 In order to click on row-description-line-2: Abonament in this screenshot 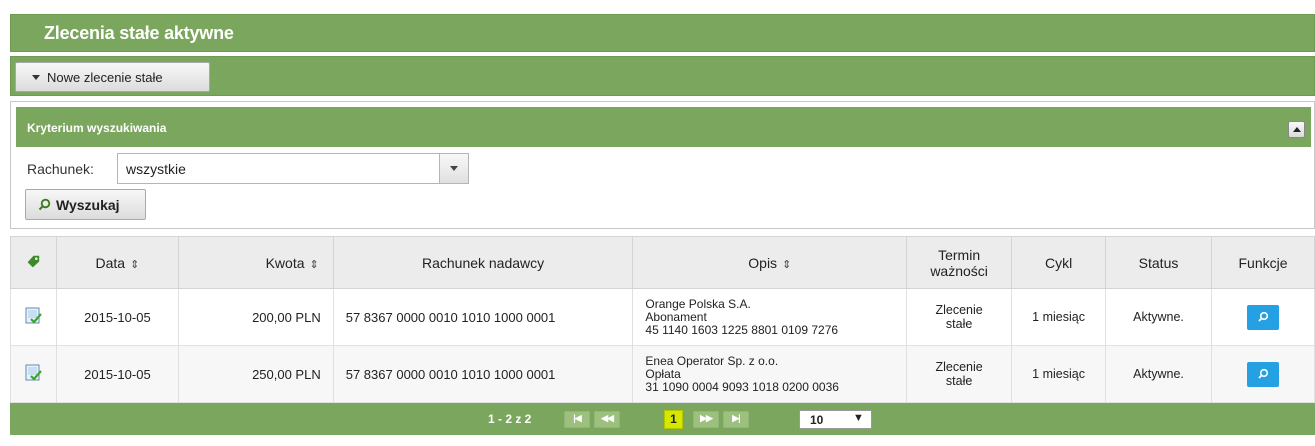, I will do `click(676, 316)`.